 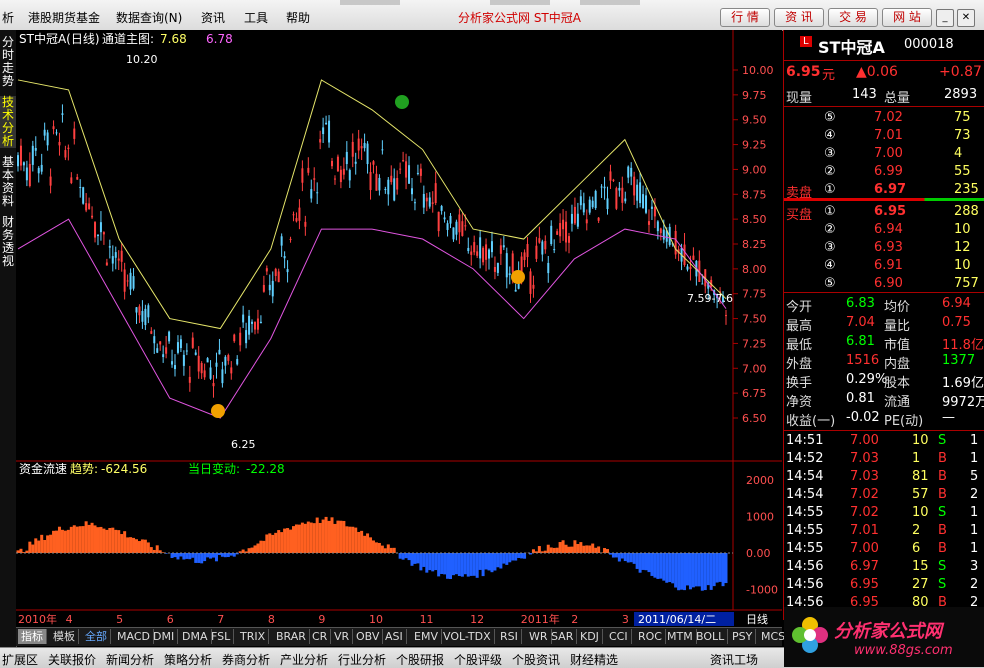 What do you see at coordinates (945, 18) in the screenshot?
I see `minimize-icon: _` at bounding box center [945, 18].